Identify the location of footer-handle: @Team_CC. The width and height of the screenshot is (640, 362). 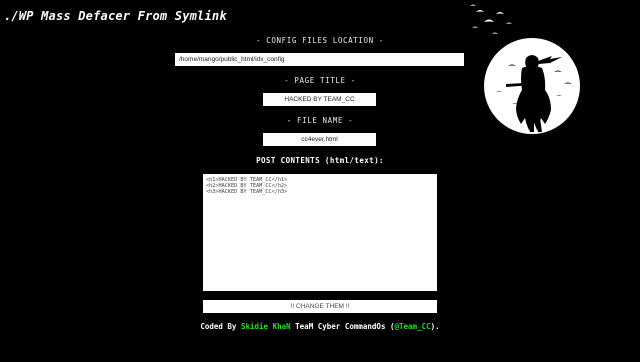
(412, 326).